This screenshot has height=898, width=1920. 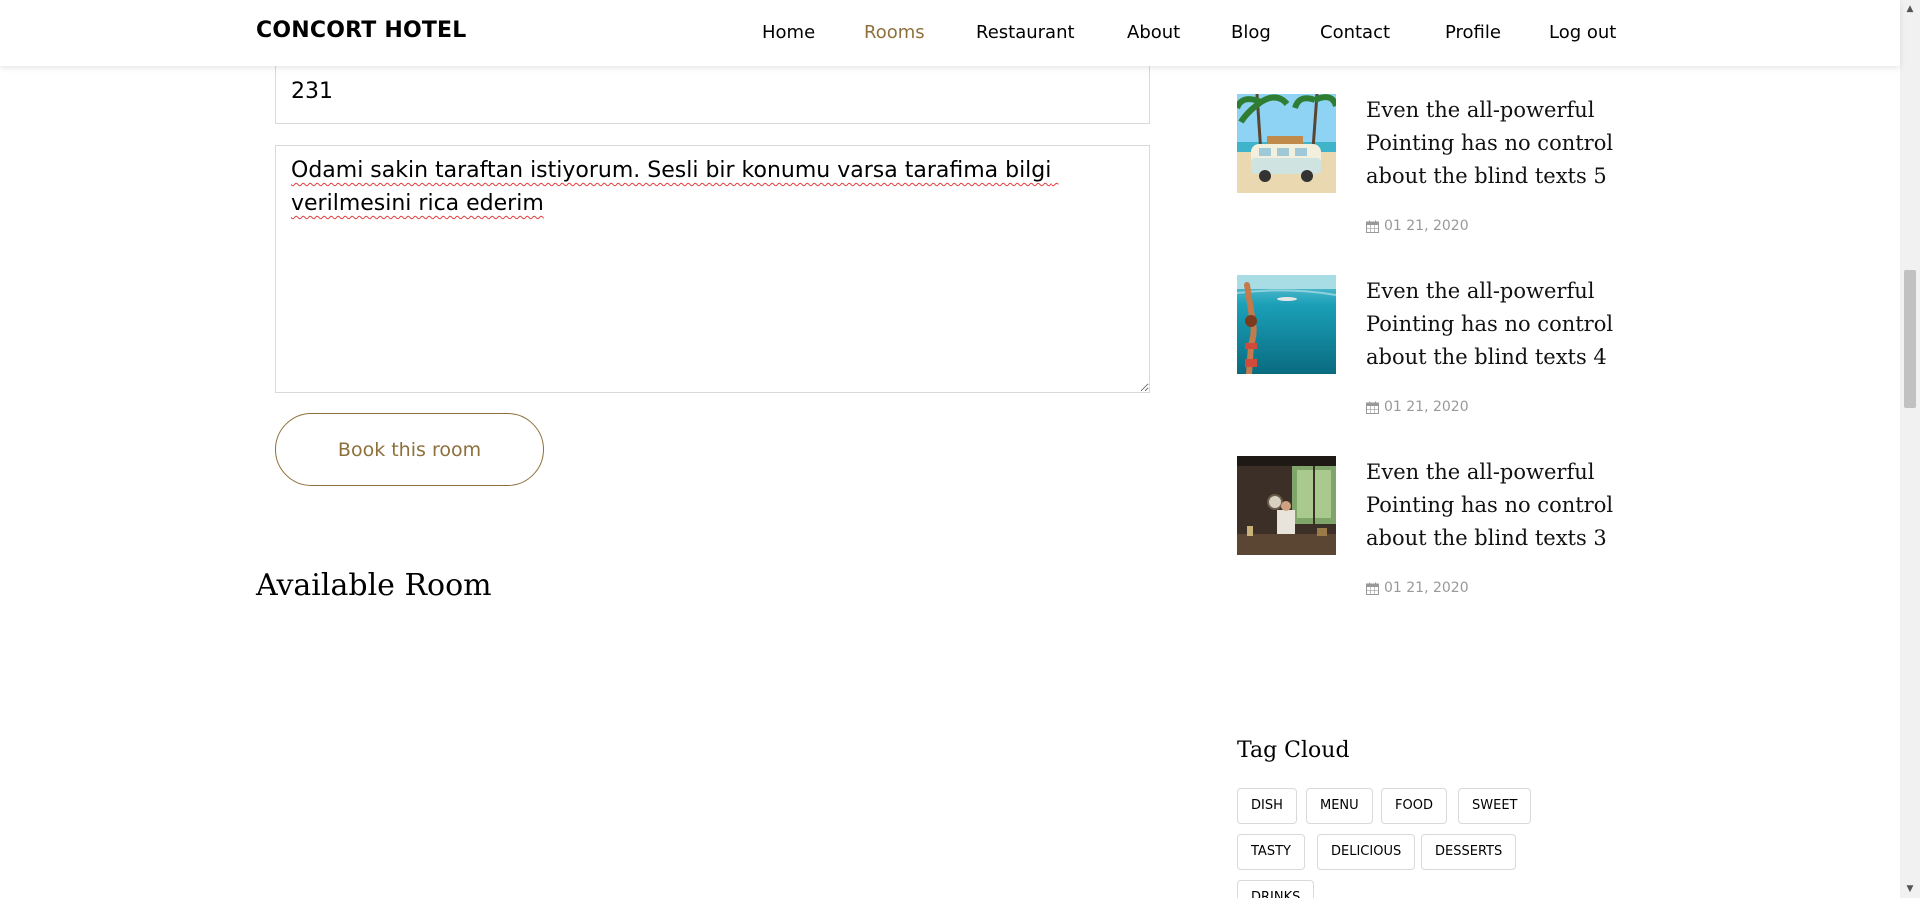 I want to click on vertical-scrollbar: ▲ ▼, so click(x=1910, y=449).